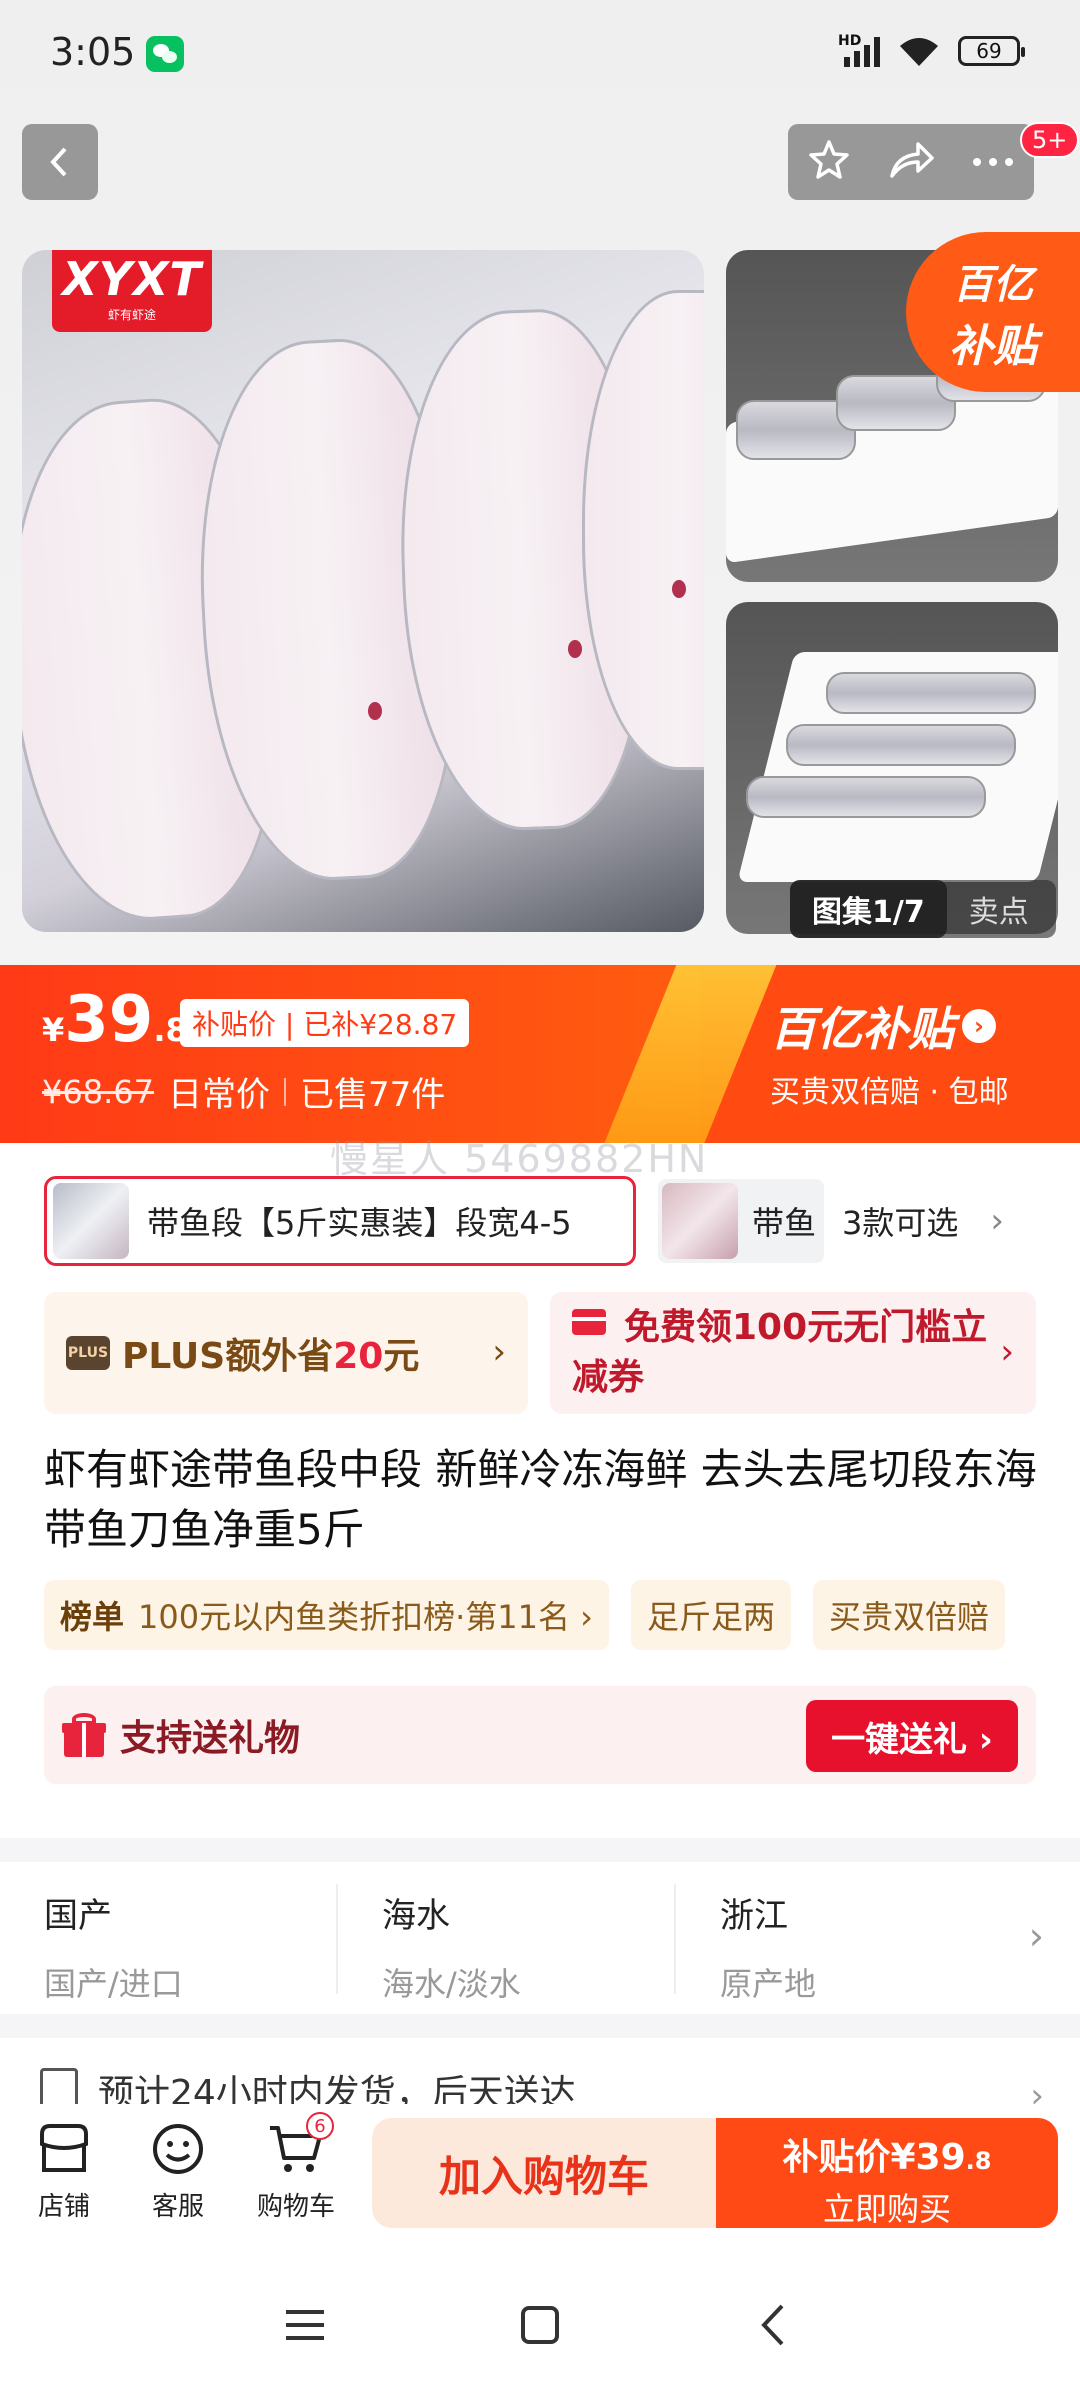 The height and width of the screenshot is (2400, 1080). Describe the element at coordinates (993, 346) in the screenshot. I see `subsidy-badge-line2: 补贴` at that location.